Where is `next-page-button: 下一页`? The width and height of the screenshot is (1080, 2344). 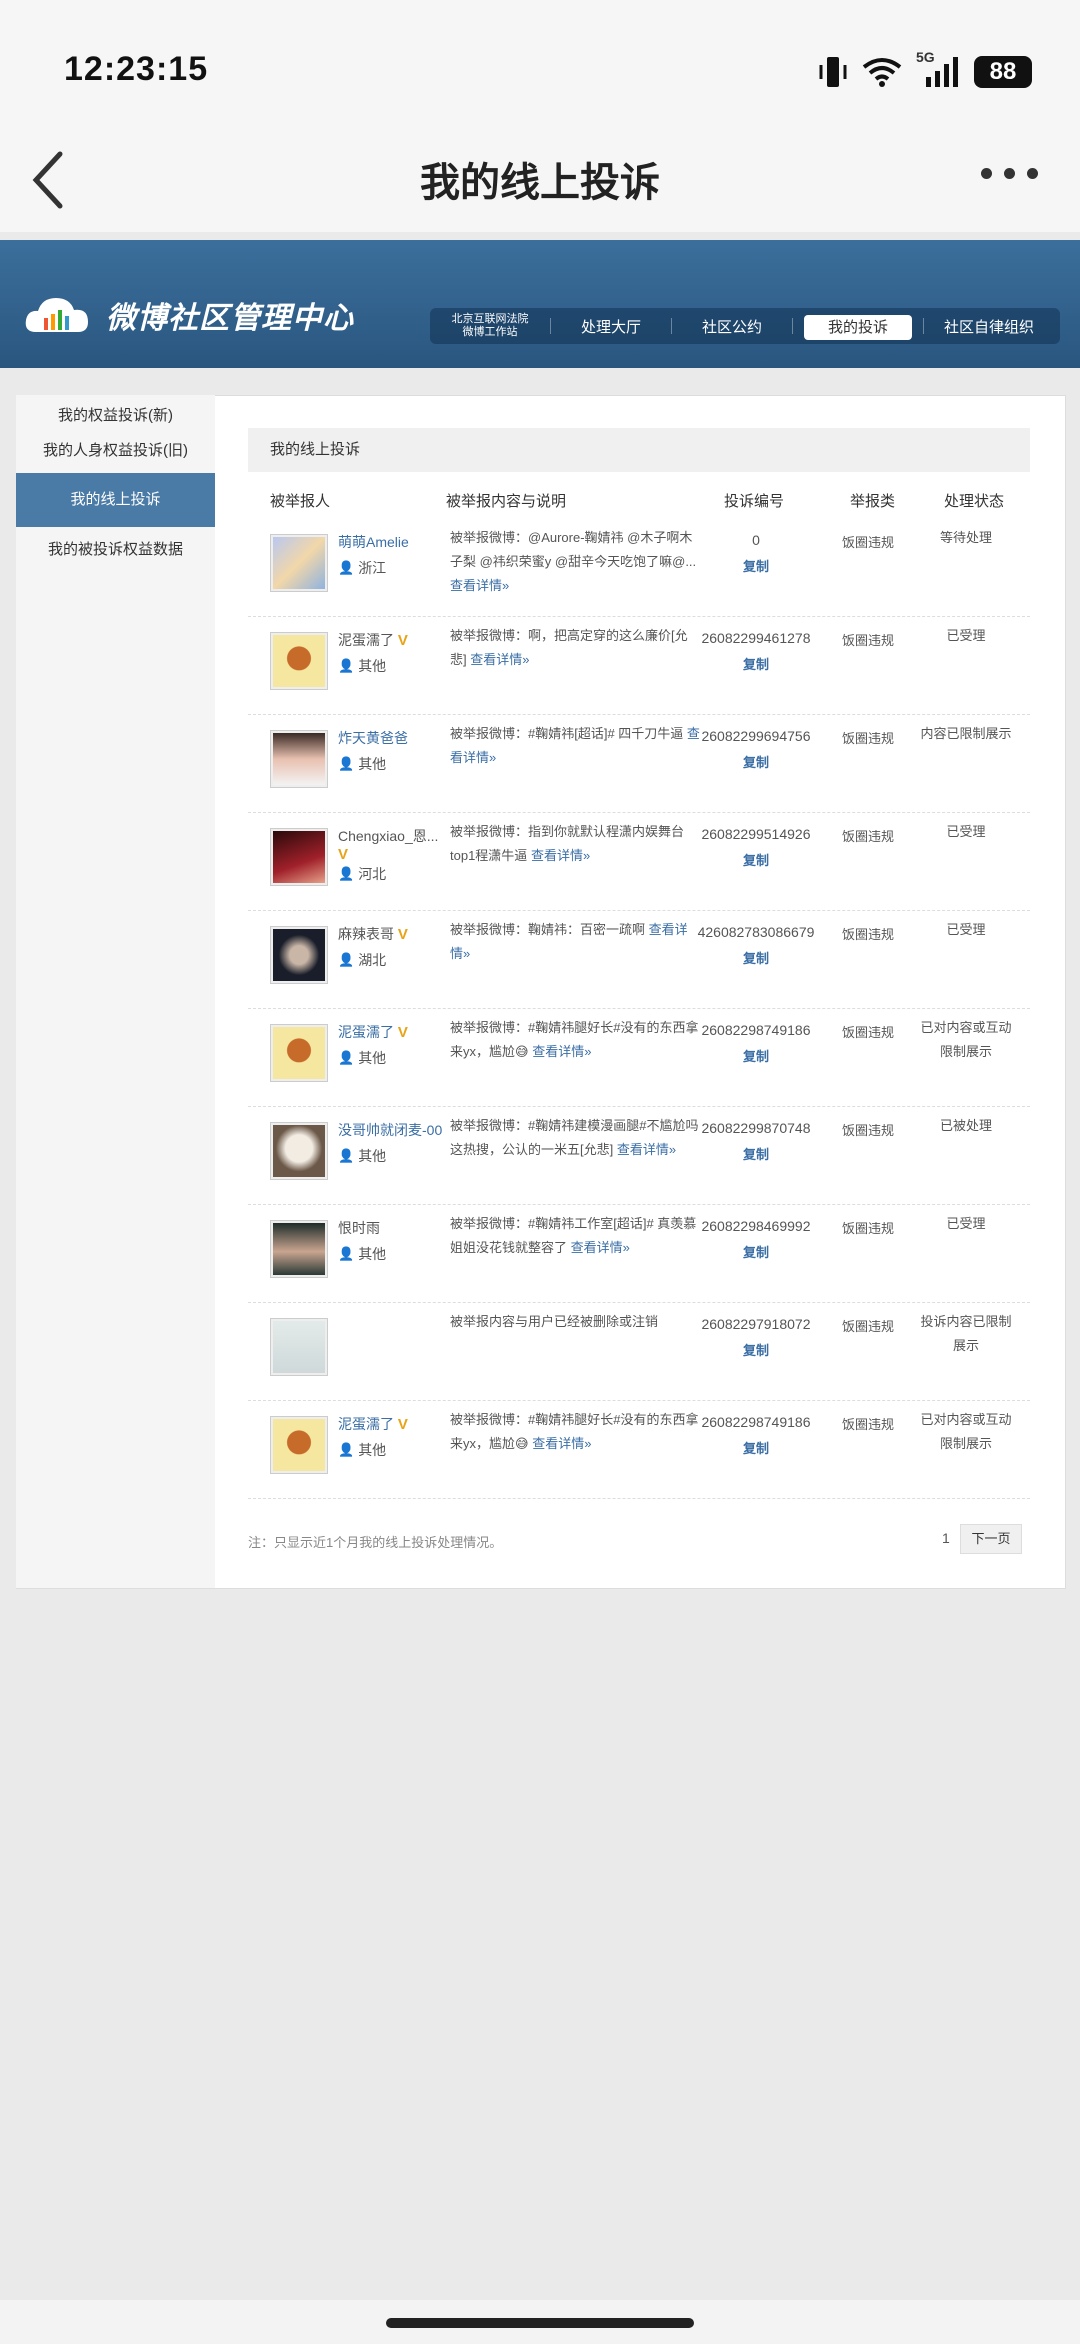
next-page-button: 下一页 is located at coordinates (991, 1539).